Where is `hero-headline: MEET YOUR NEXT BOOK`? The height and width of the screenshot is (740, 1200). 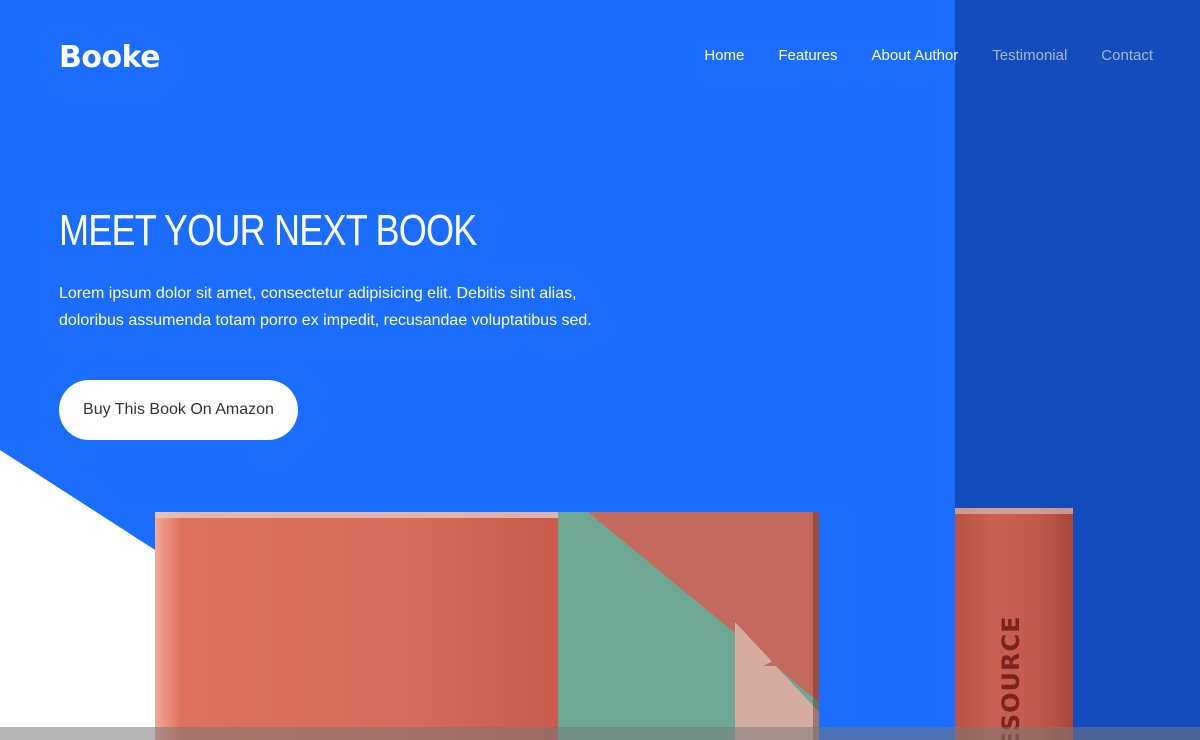 hero-headline: MEET YOUR NEXT BOOK is located at coordinates (268, 230).